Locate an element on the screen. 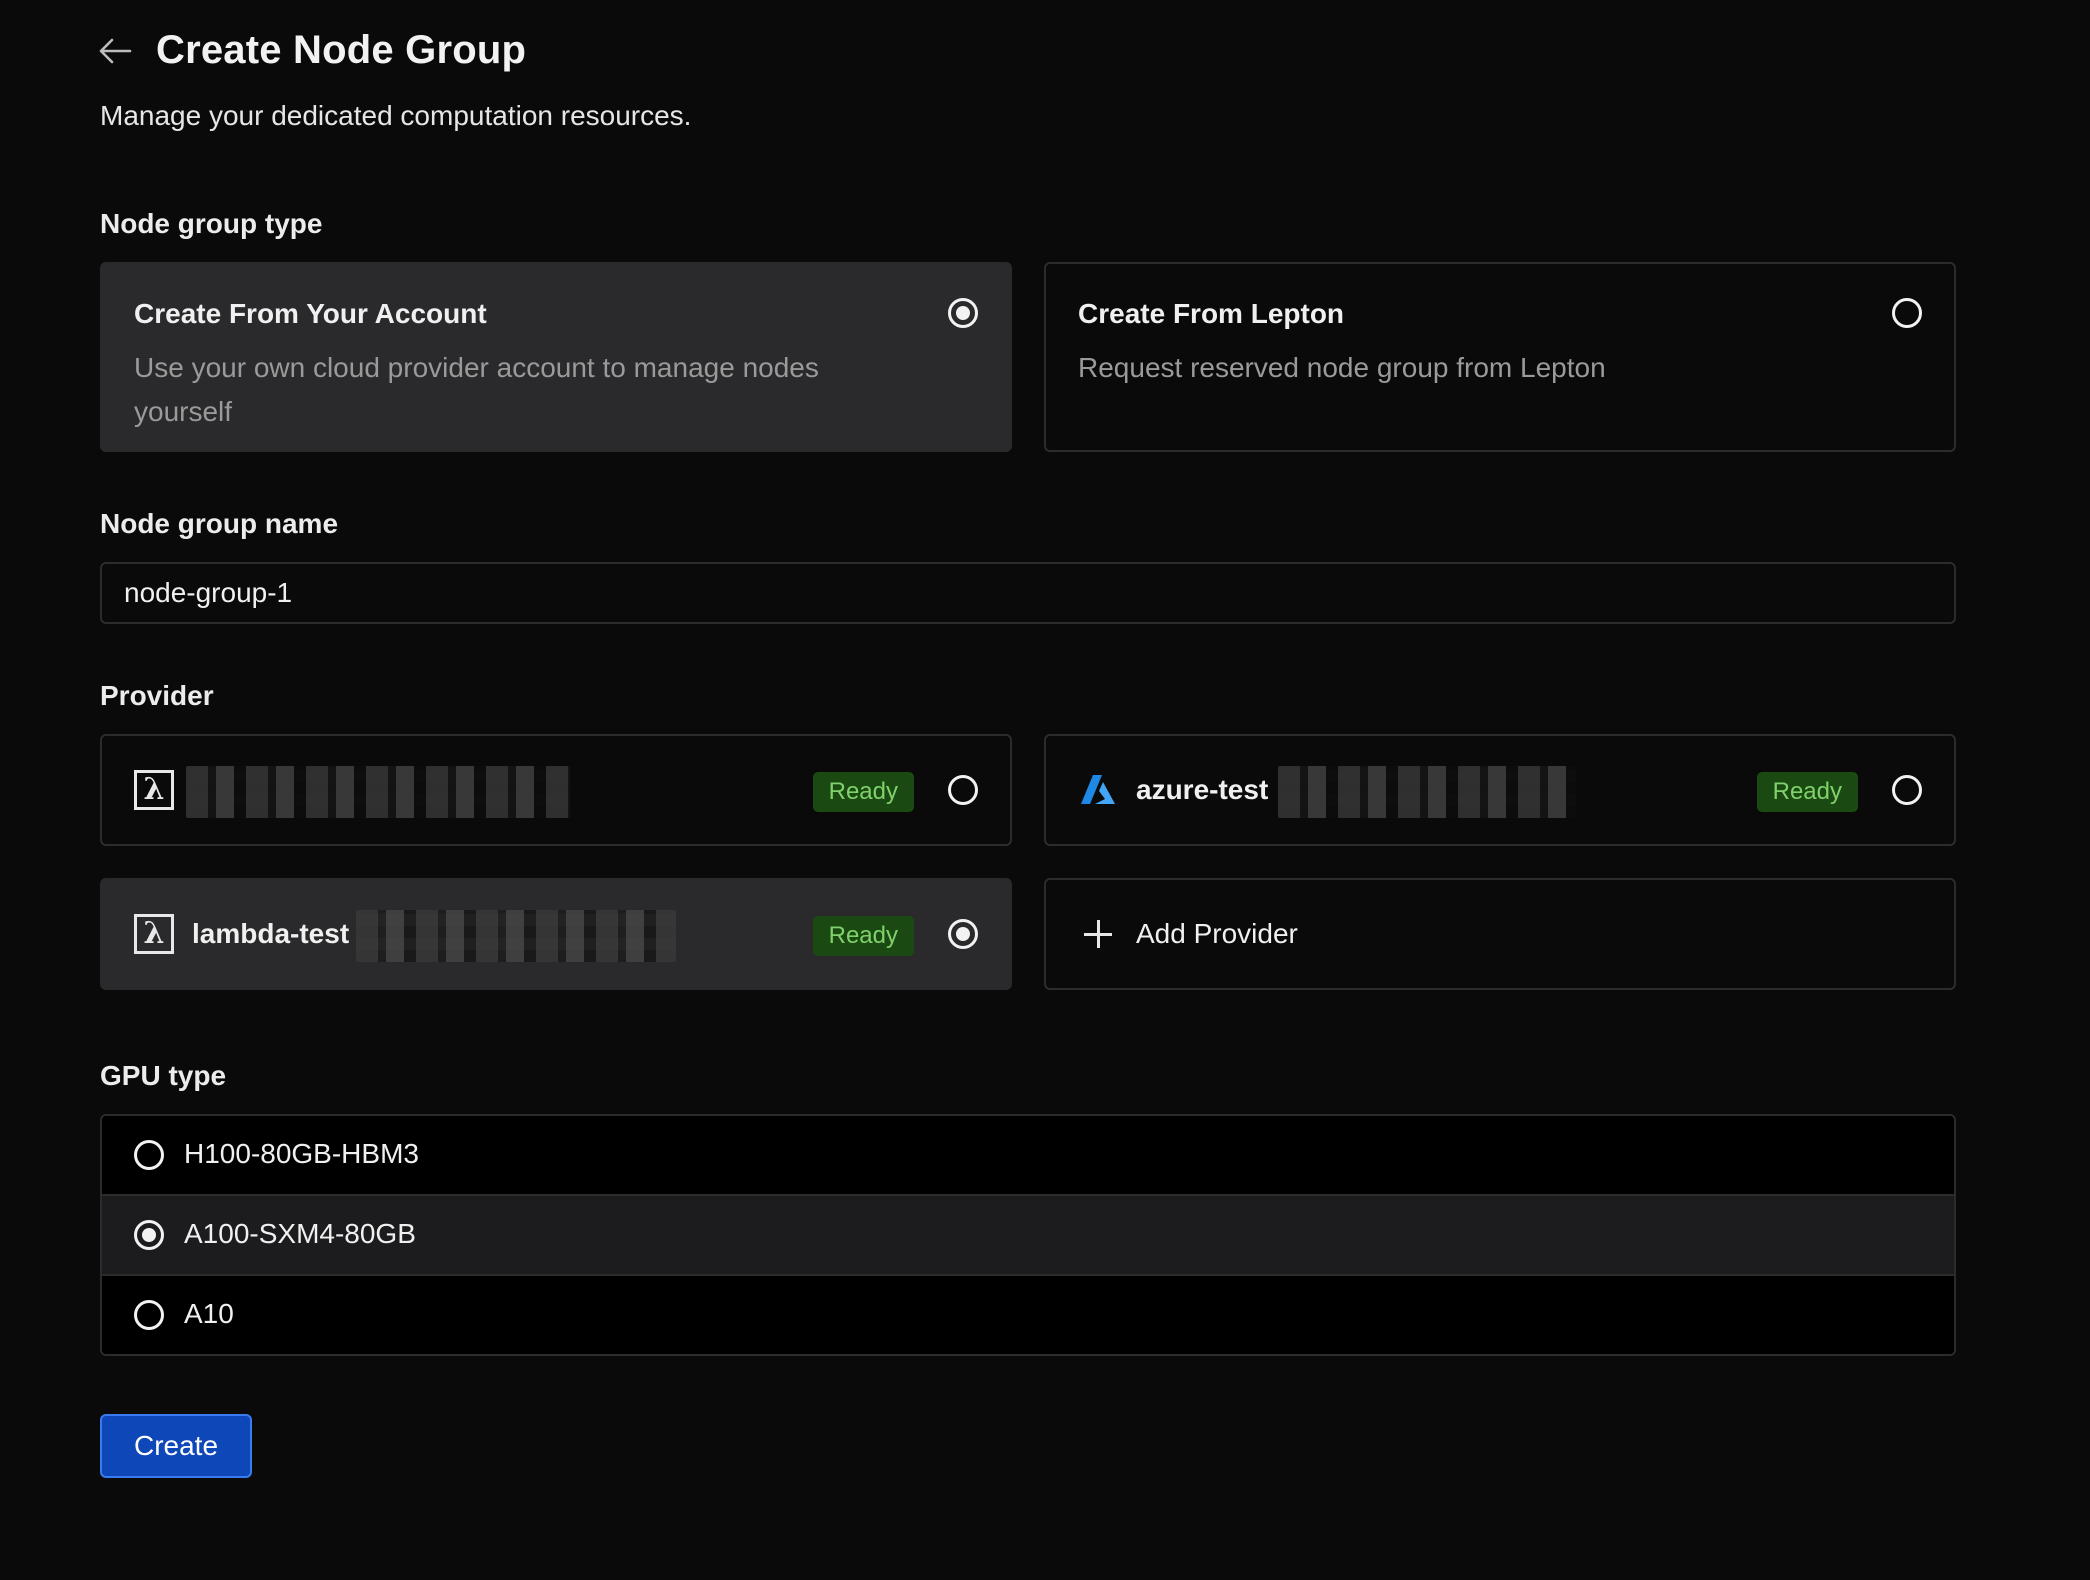  provider-radio-azure-test is located at coordinates (1907, 790).